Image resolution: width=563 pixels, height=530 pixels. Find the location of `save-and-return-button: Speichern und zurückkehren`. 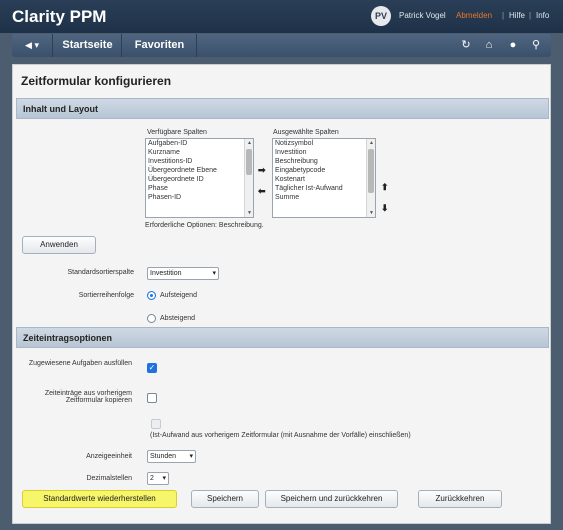

save-and-return-button: Speichern und zurückkehren is located at coordinates (331, 499).